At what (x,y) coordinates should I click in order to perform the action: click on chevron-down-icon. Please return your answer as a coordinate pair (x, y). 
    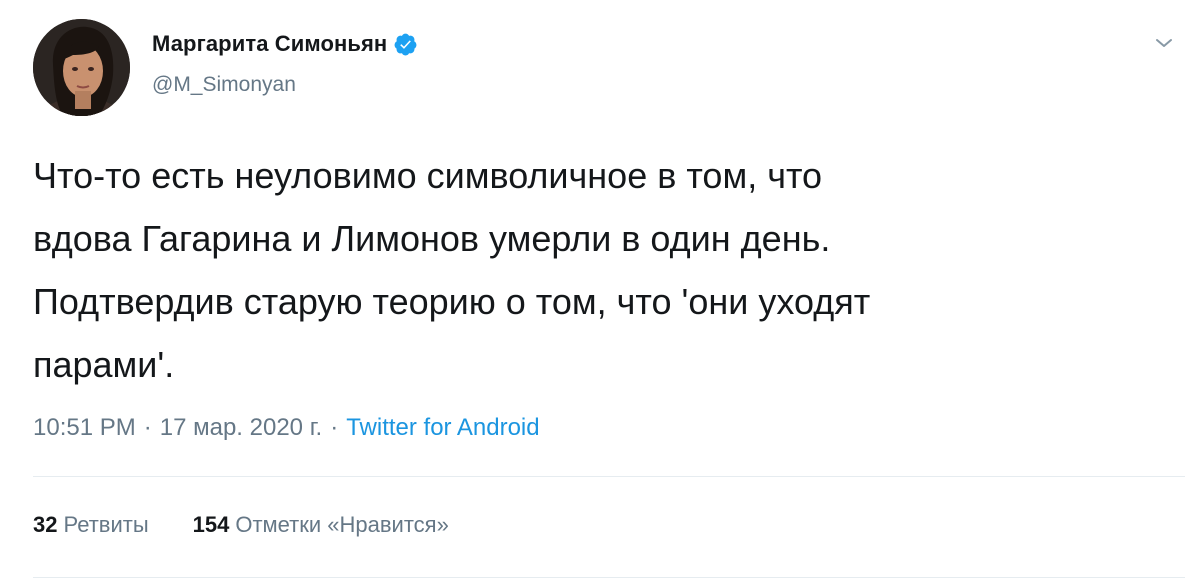
    Looking at the image, I should click on (1164, 43).